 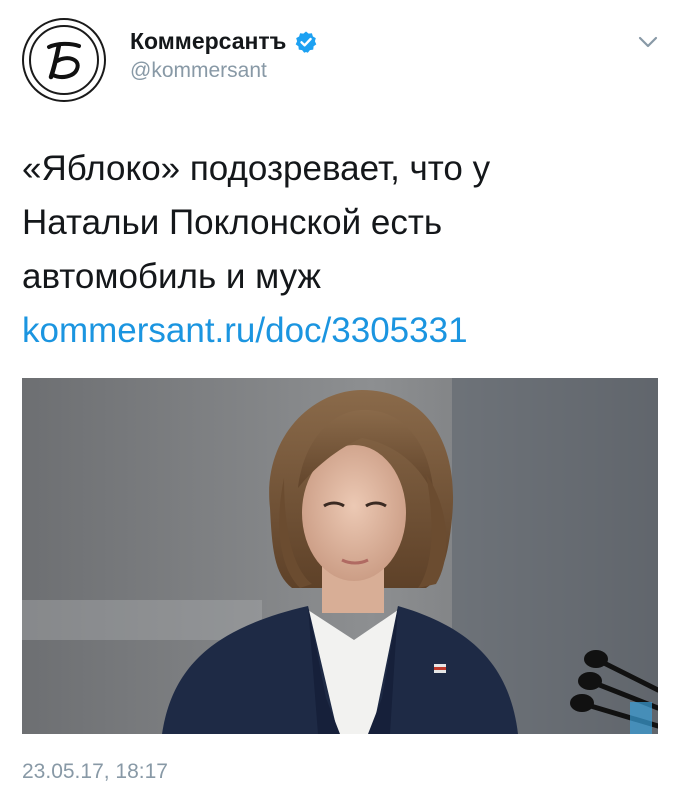 What do you see at coordinates (648, 42) in the screenshot?
I see `chevron-down-icon` at bounding box center [648, 42].